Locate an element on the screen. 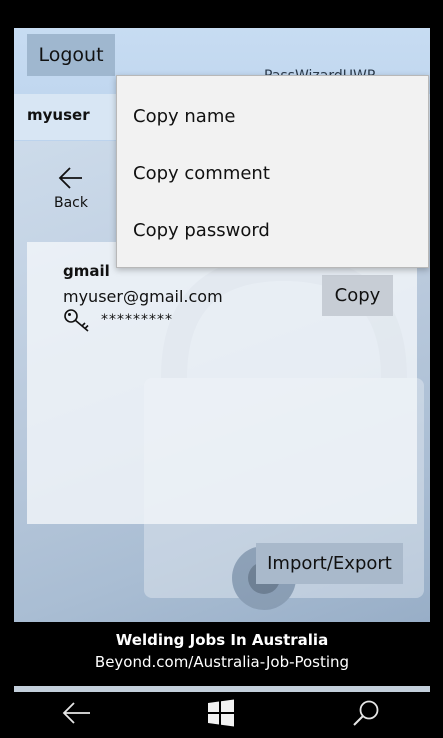  back-button: Back is located at coordinates (71, 189).